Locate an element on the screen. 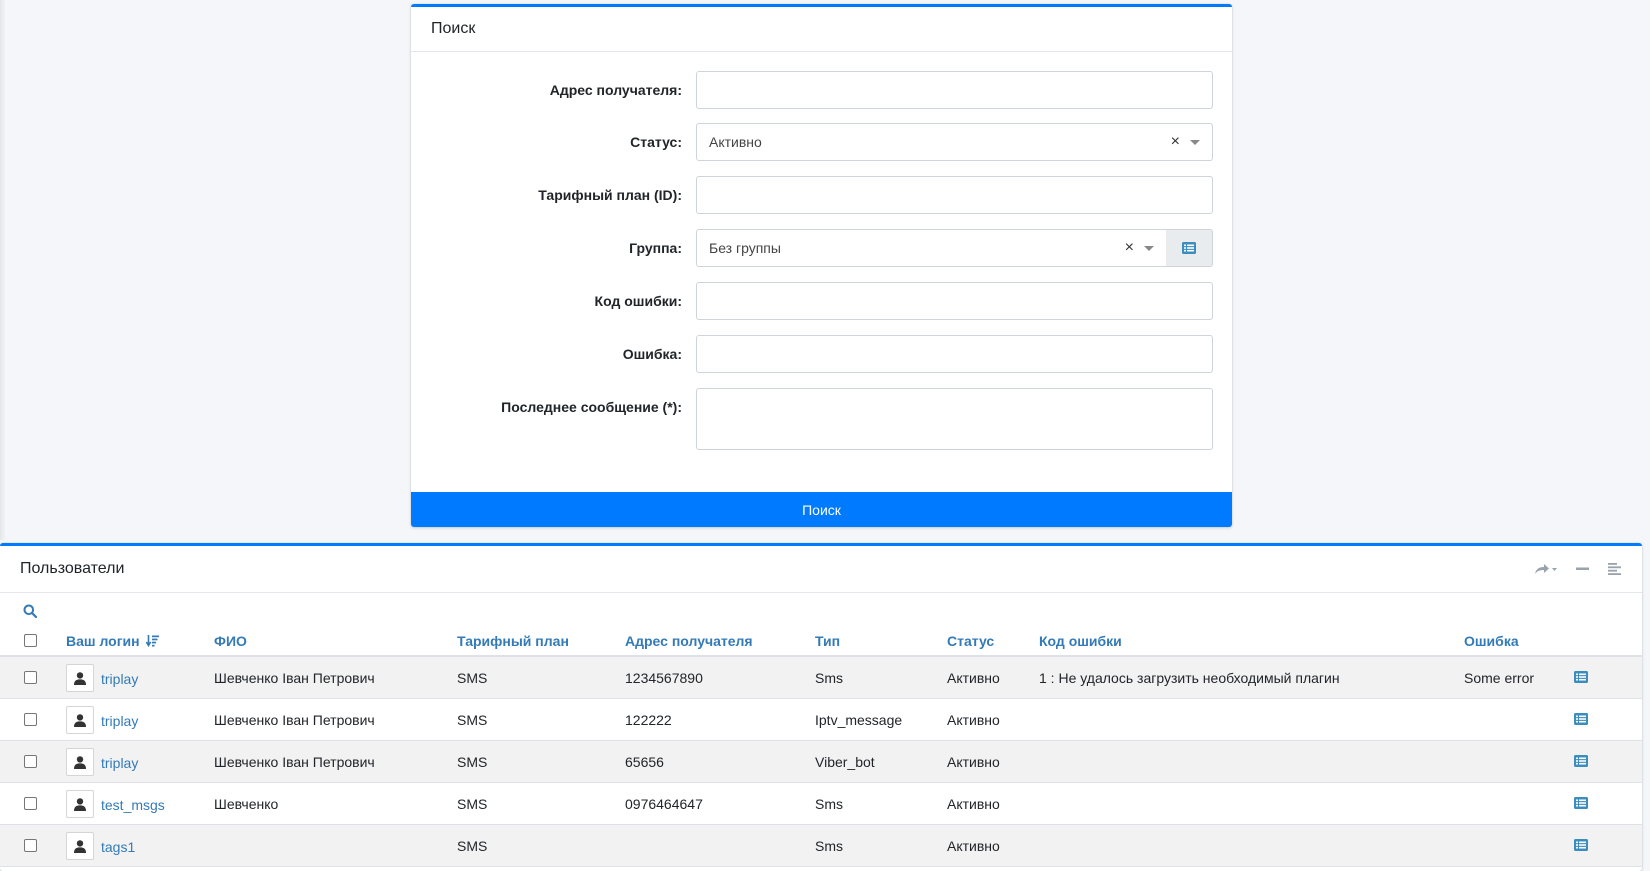 Image resolution: width=1650 pixels, height=871 pixels. col-type: Тип is located at coordinates (827, 641).